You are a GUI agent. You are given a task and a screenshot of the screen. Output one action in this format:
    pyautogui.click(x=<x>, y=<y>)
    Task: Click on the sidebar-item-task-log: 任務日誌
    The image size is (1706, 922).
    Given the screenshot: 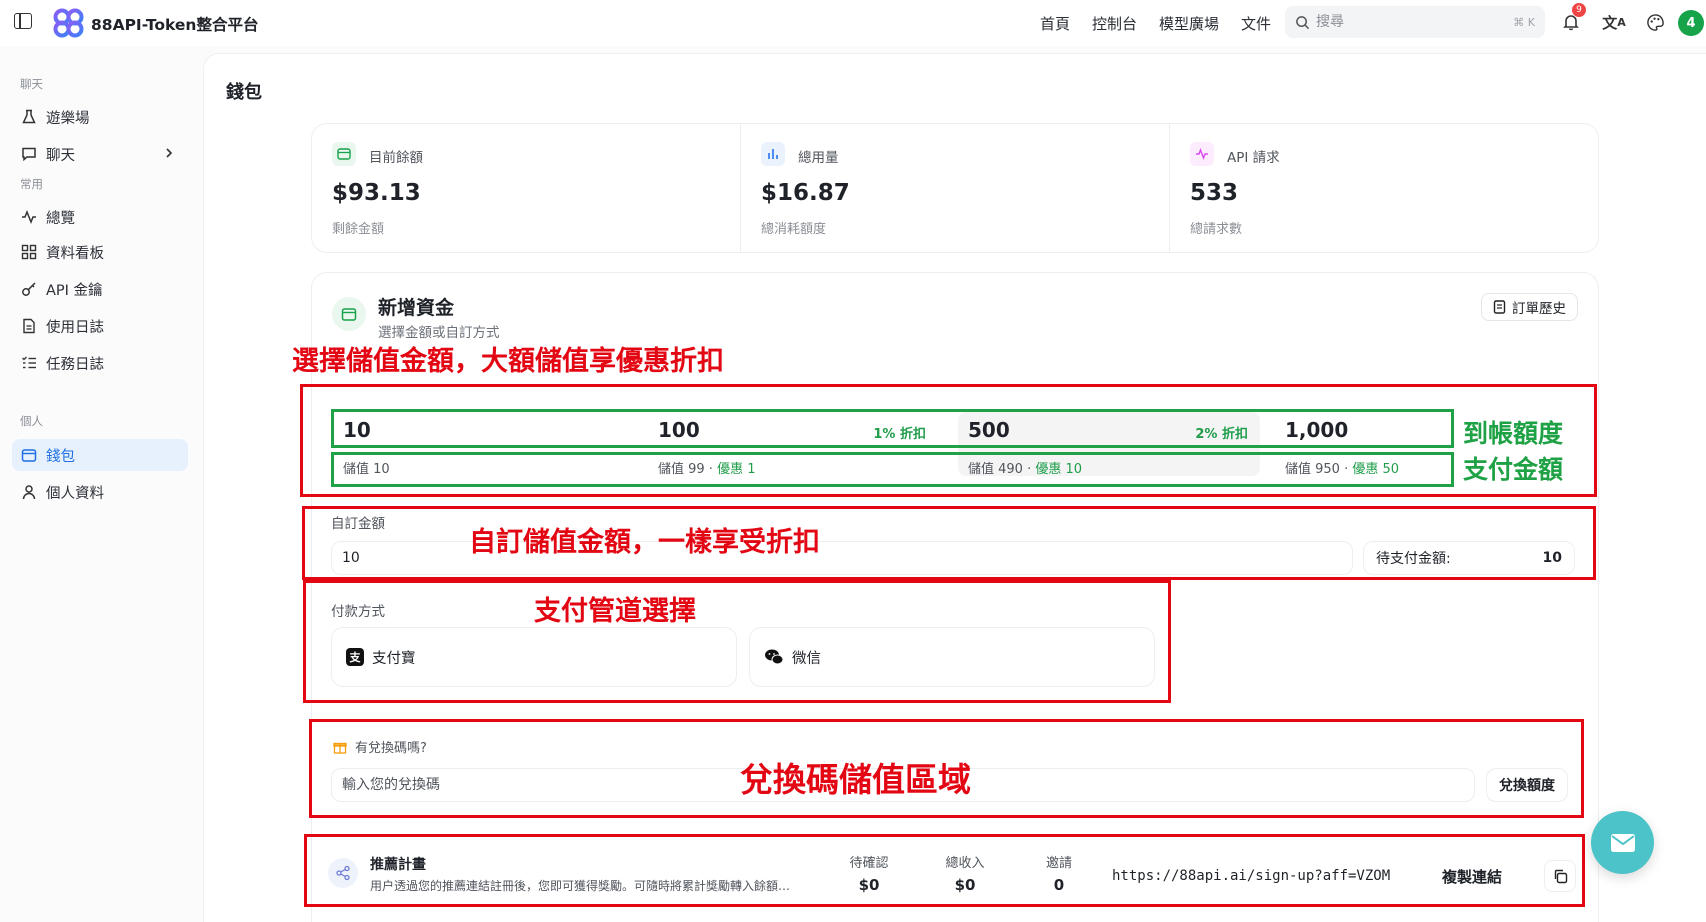 What is the action you would take?
    pyautogui.click(x=100, y=363)
    